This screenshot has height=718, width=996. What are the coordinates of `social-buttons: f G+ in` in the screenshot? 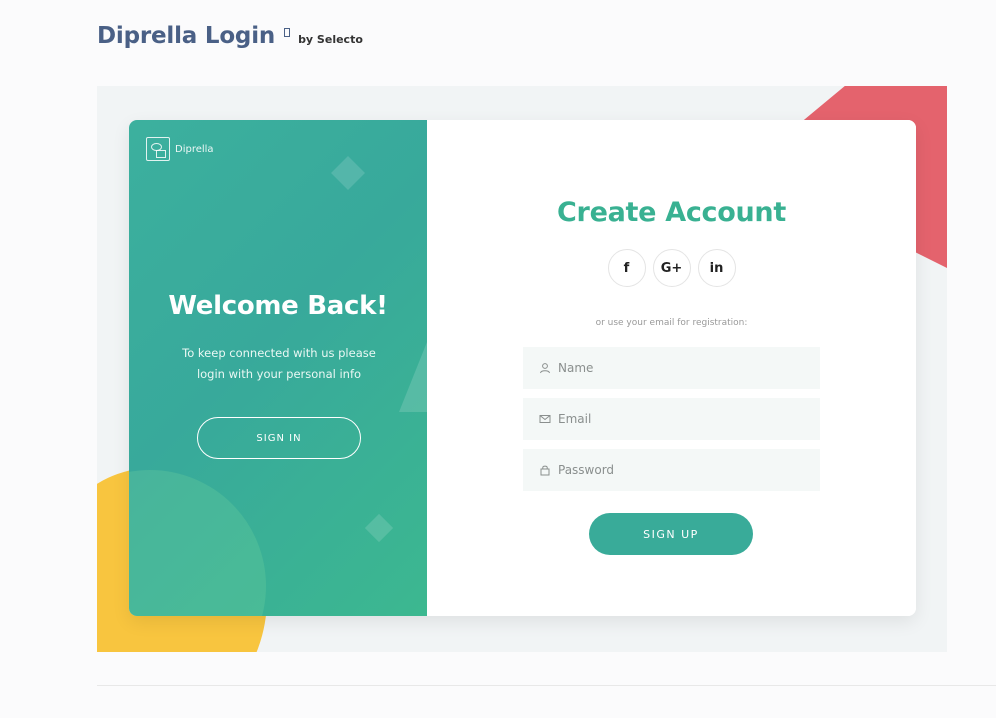 It's located at (671, 268).